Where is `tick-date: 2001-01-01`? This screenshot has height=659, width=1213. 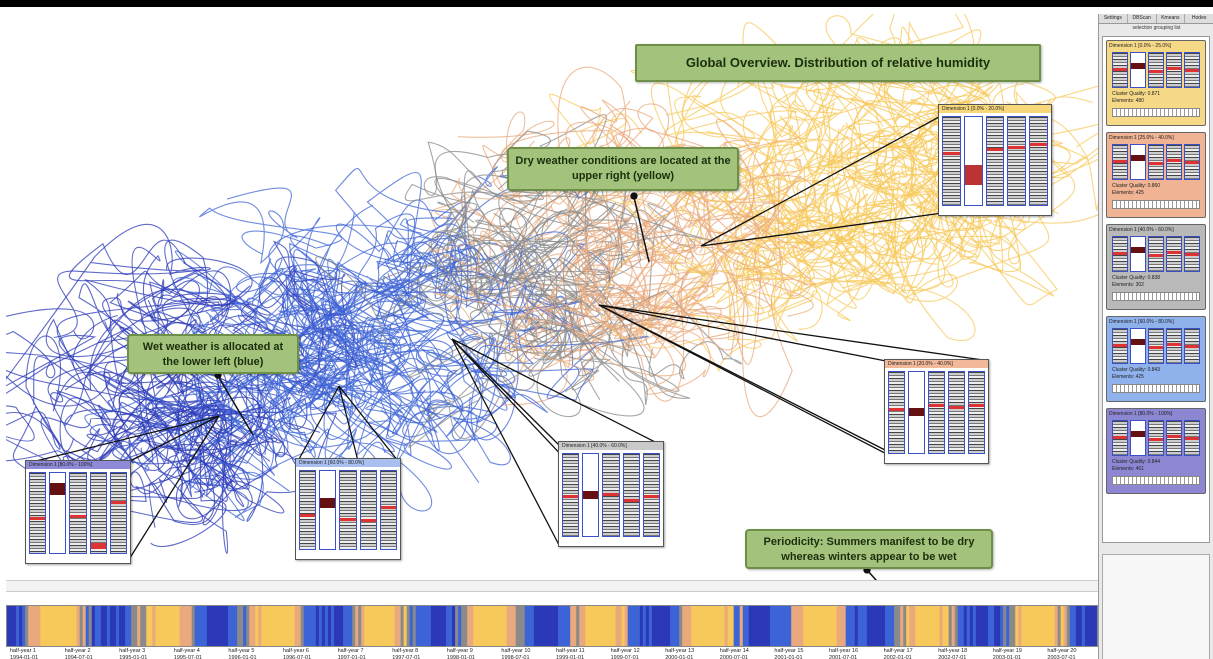 tick-date: 2001-01-01 is located at coordinates (788, 657).